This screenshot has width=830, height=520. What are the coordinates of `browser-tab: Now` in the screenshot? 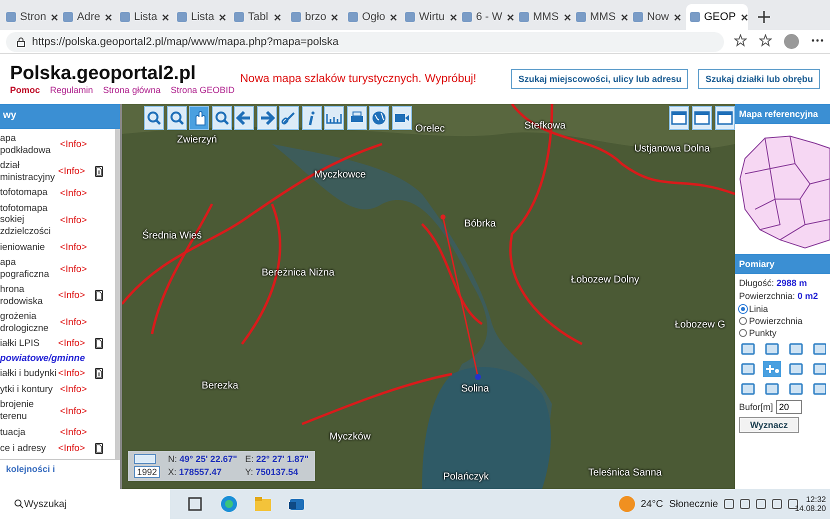 It's located at (657, 17).